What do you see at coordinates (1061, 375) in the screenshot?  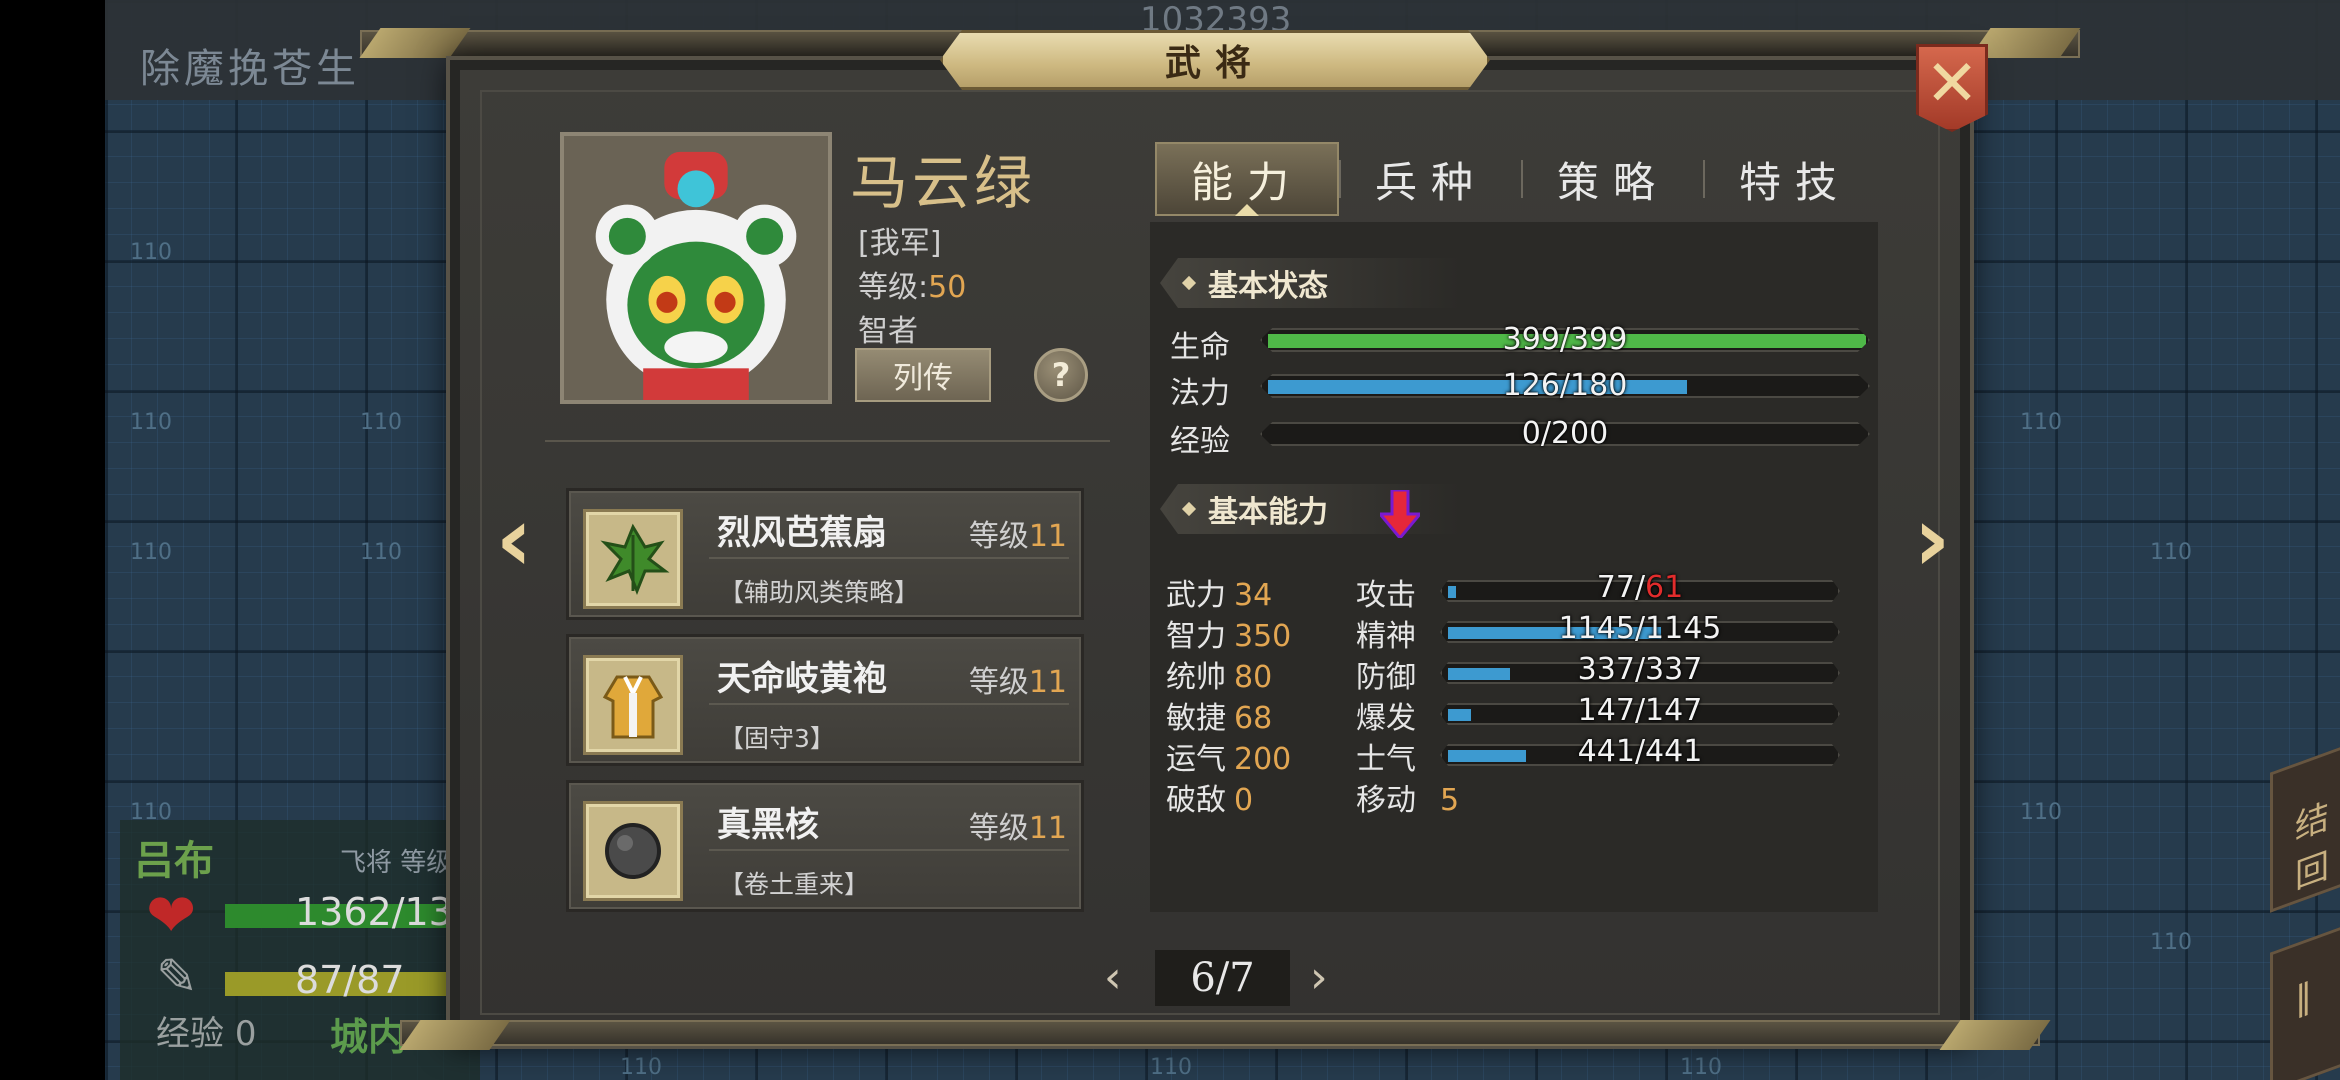 I see `help-button: ?` at bounding box center [1061, 375].